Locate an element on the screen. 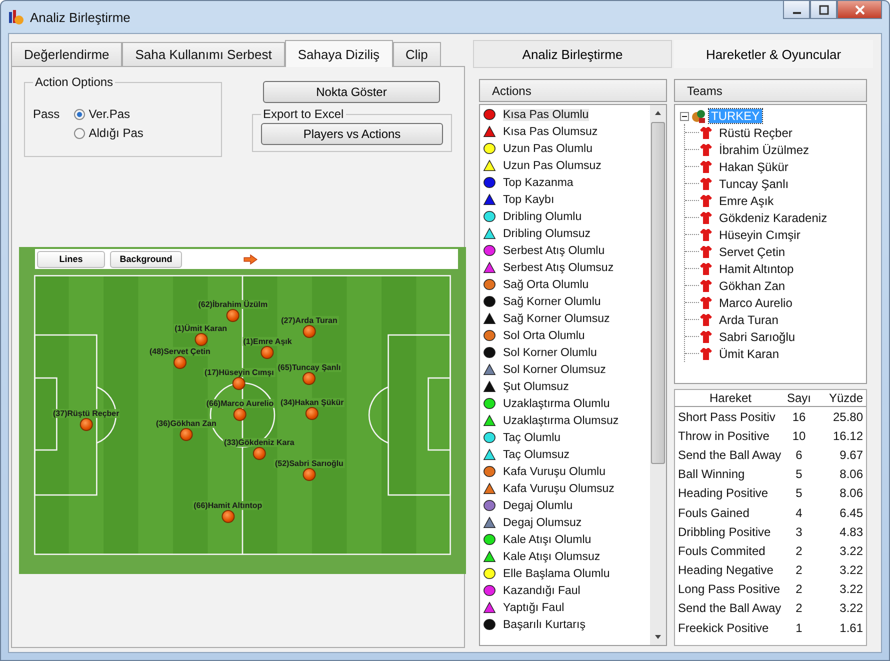  action-item: Degaj Olumsuz is located at coordinates (565, 522).